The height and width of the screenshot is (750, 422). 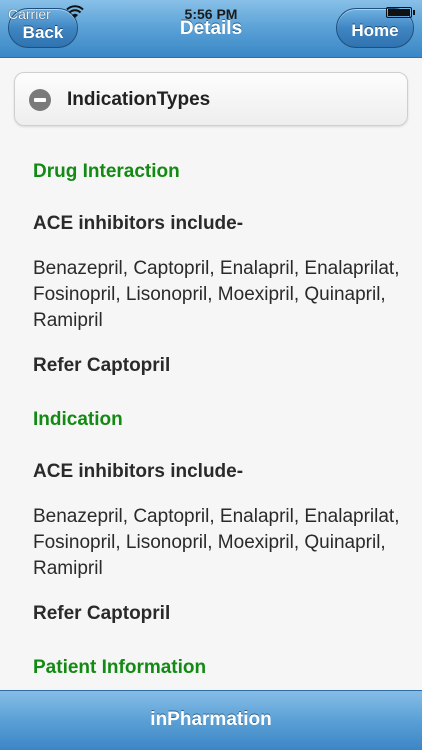 I want to click on status-bar: Carrier 5:56 PM, so click(x=211, y=13).